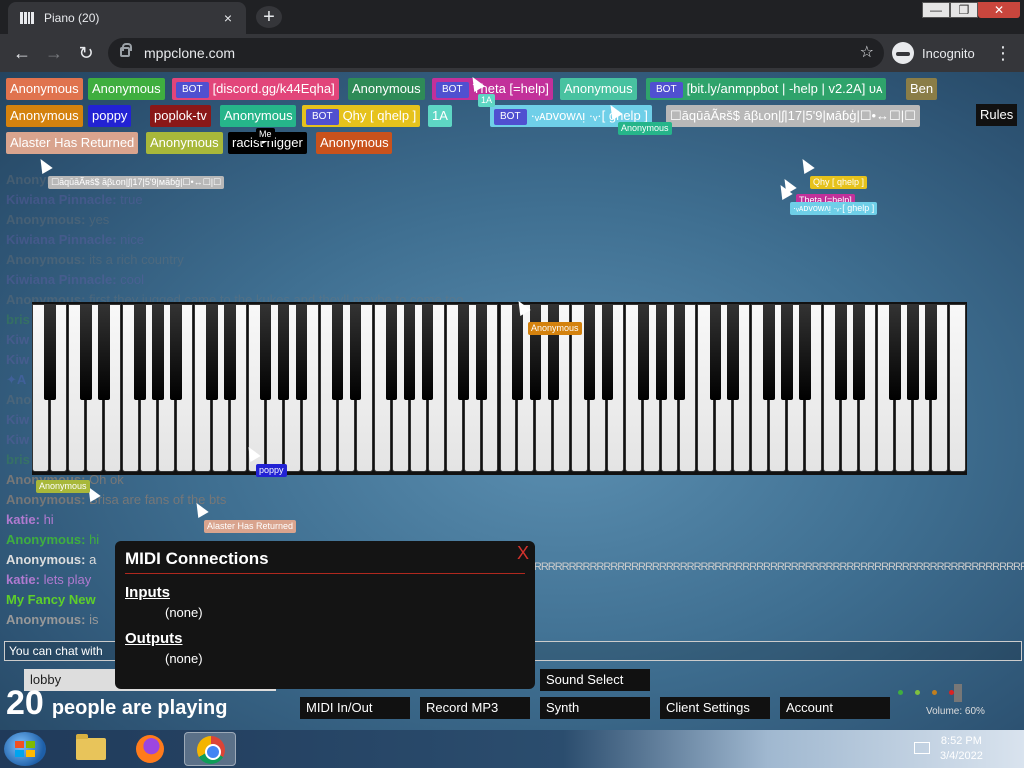 The height and width of the screenshot is (768, 1024). I want to click on user-label: BOT [bit.ly/anmppbot | -help | v2.2A] ᴜᴀ, so click(766, 89).